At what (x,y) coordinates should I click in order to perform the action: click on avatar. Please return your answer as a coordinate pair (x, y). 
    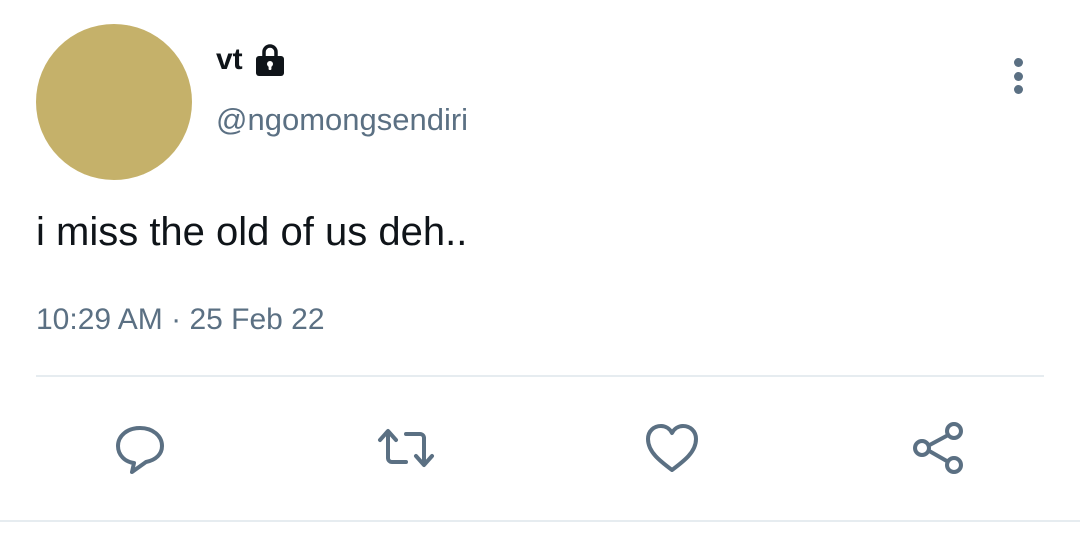
    Looking at the image, I should click on (114, 102).